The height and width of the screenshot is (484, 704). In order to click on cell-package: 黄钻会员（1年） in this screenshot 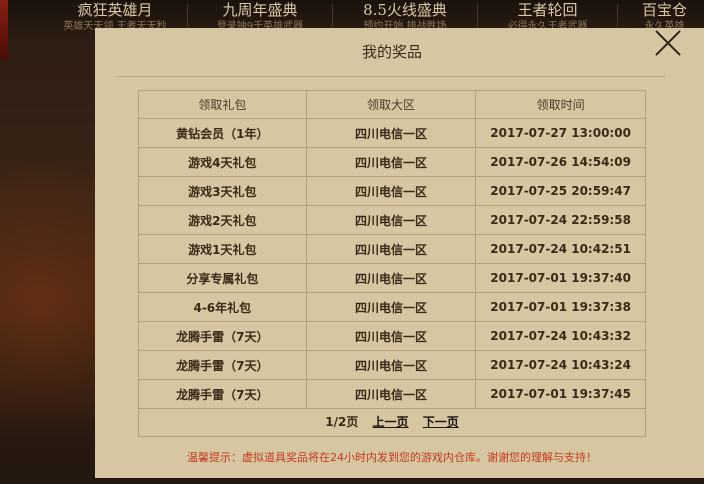, I will do `click(222, 133)`.